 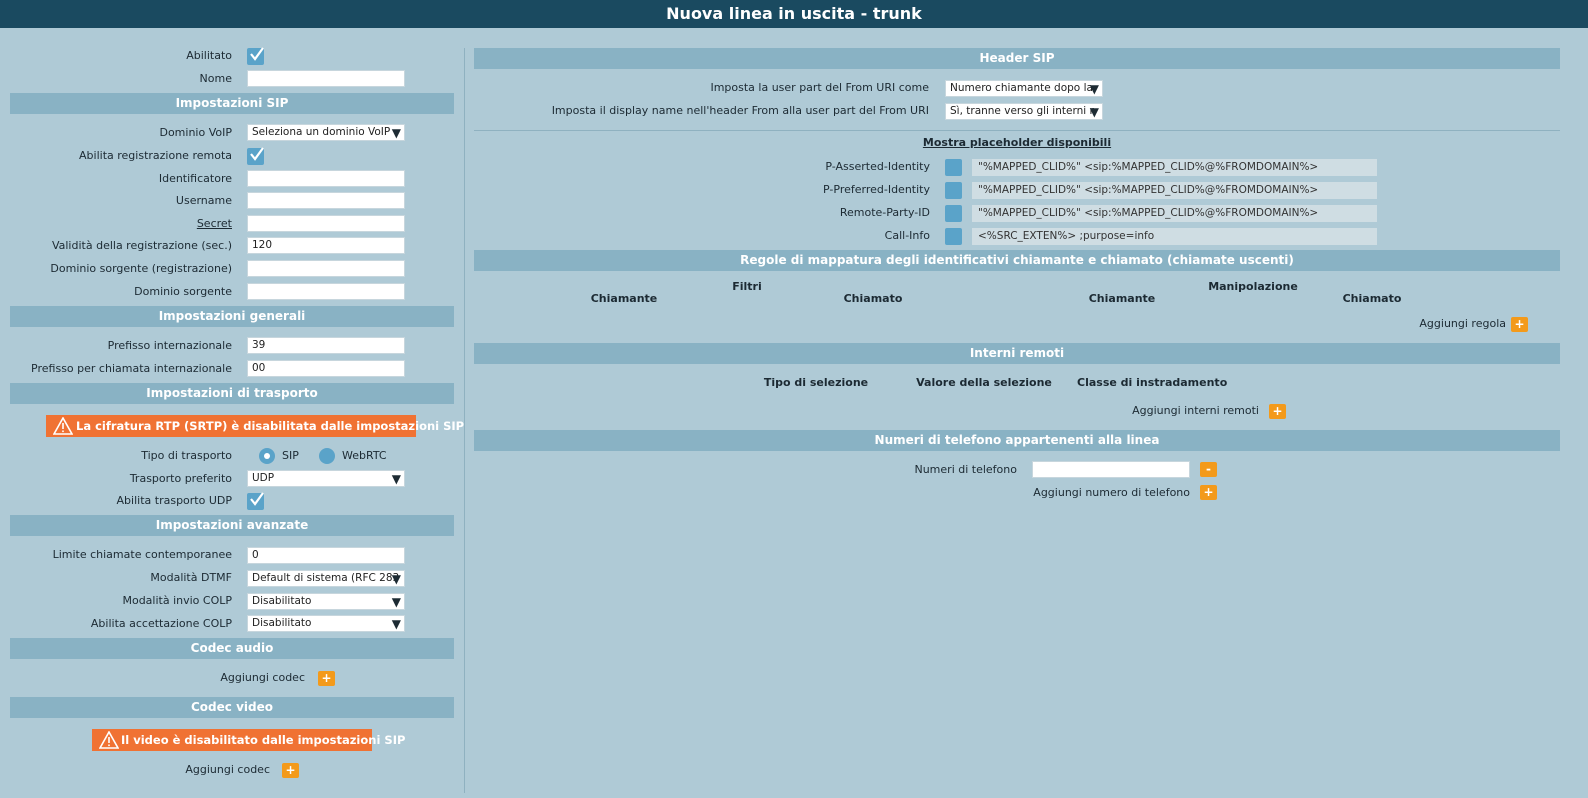 What do you see at coordinates (907, 235) in the screenshot?
I see `call-info-label: Call-Info` at bounding box center [907, 235].